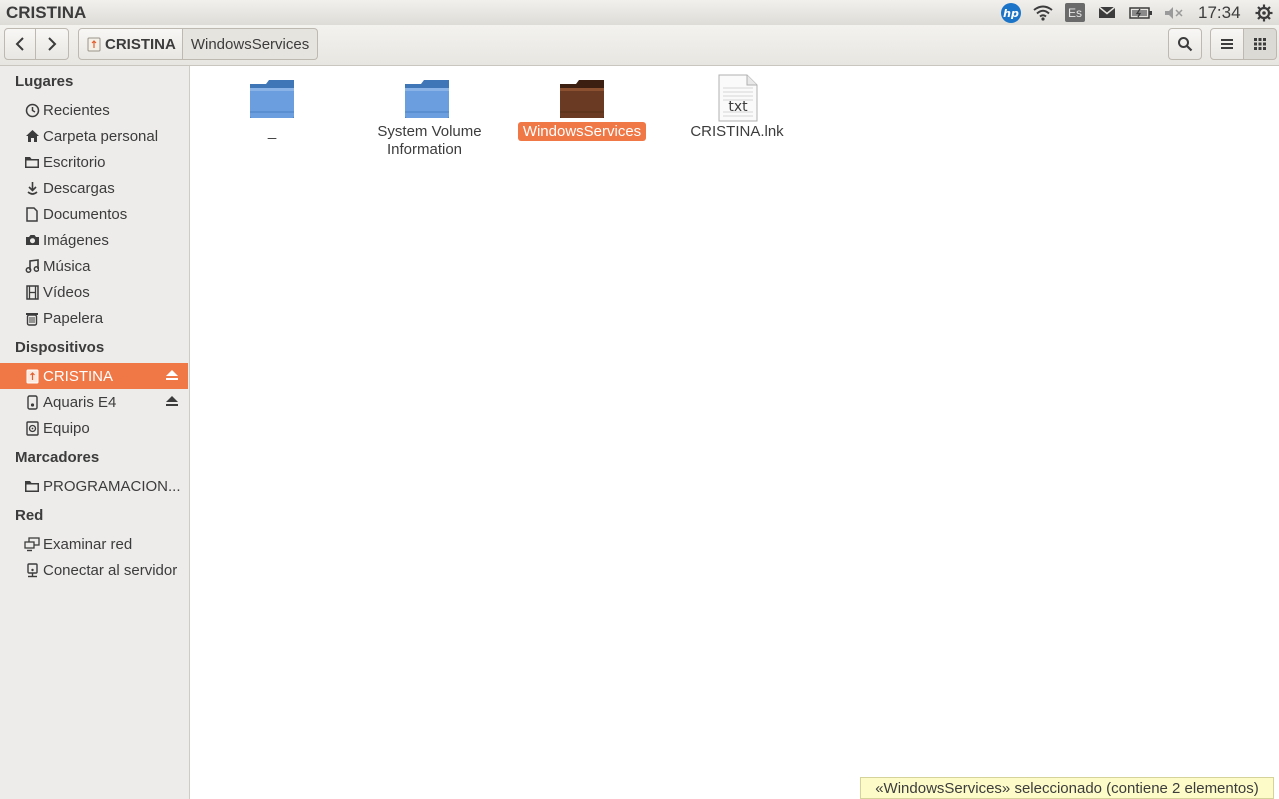  What do you see at coordinates (76, 240) in the screenshot?
I see `sidebar-item-label: Imágenes` at bounding box center [76, 240].